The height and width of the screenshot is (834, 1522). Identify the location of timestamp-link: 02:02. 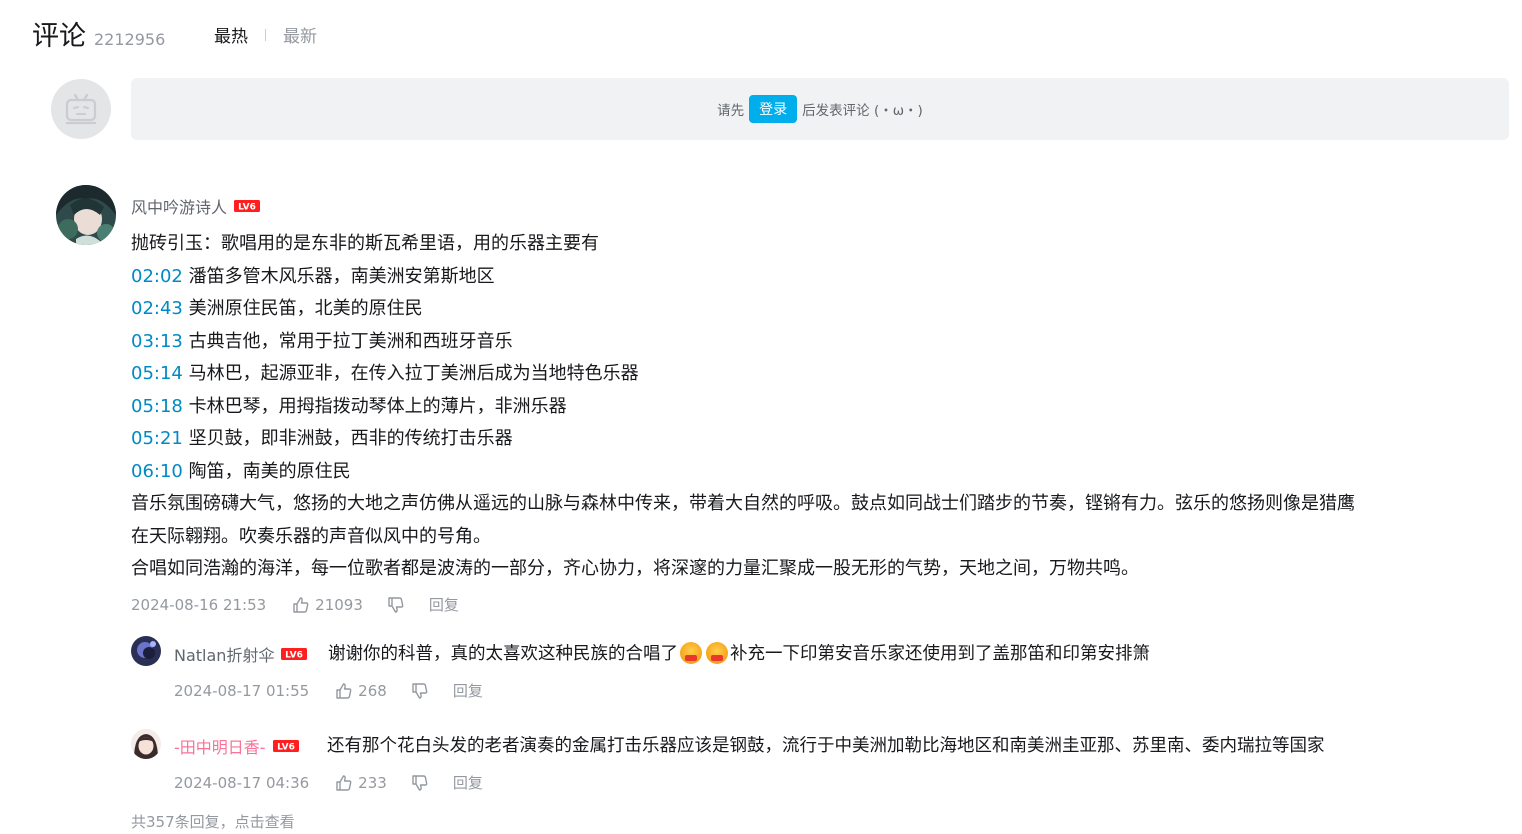
(157, 276).